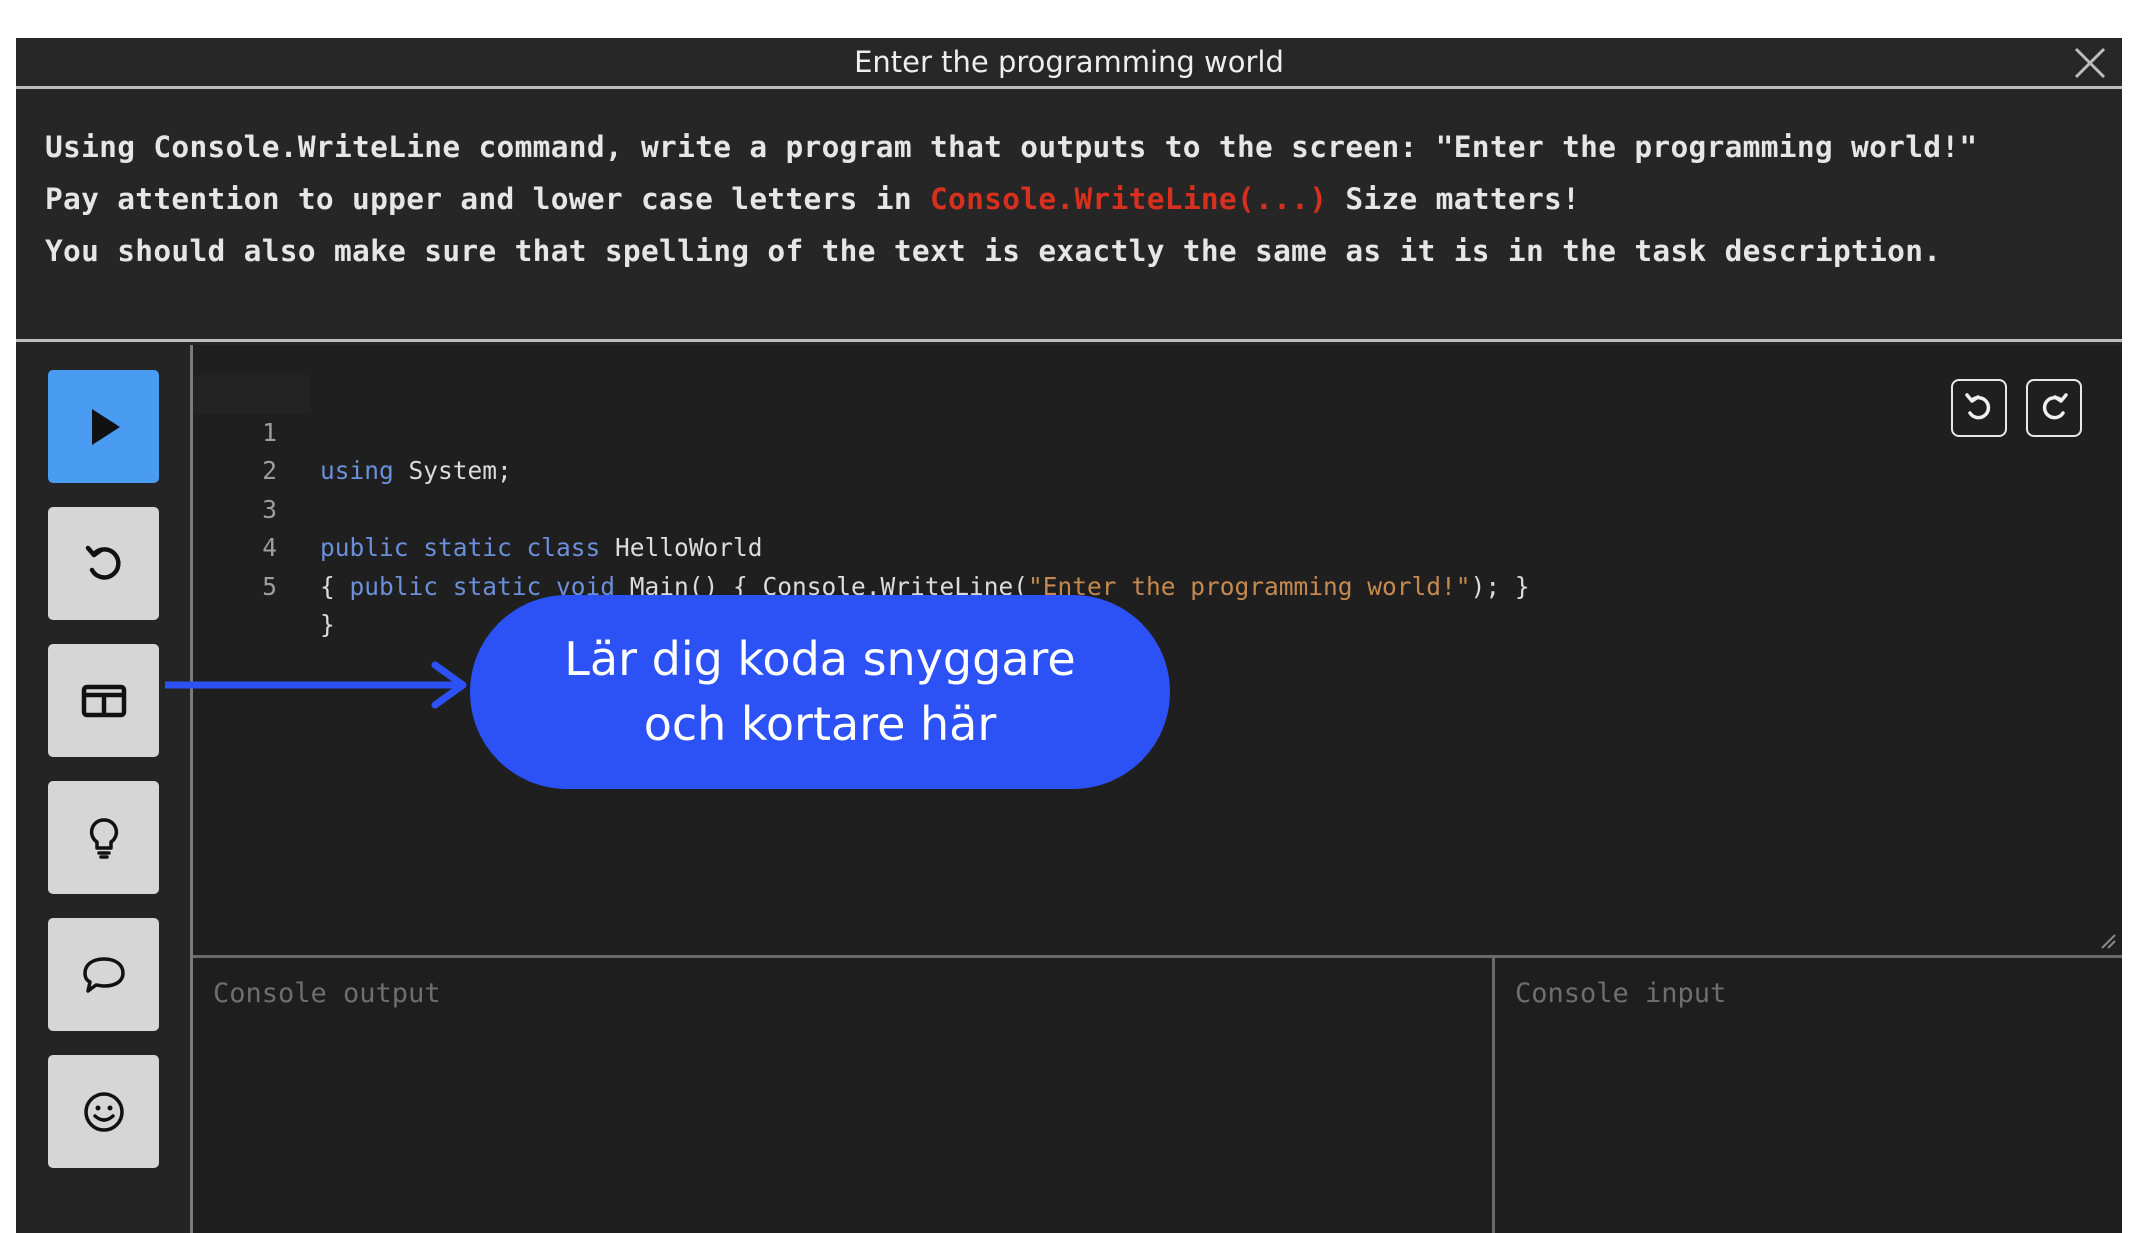 This screenshot has height=1233, width=2136. Describe the element at coordinates (327, 624) in the screenshot. I see `code-text: }` at that location.